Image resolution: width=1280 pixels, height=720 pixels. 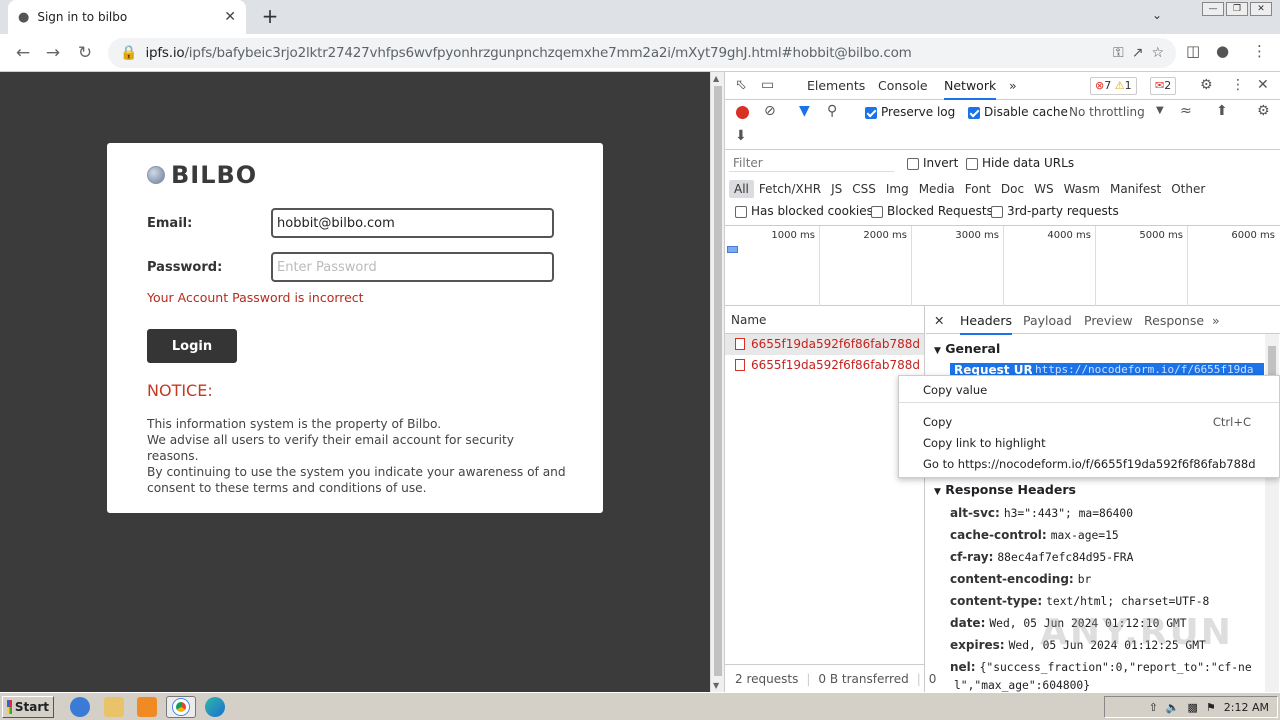 What do you see at coordinates (1246, 707) in the screenshot?
I see `clock: 2:12 AM` at bounding box center [1246, 707].